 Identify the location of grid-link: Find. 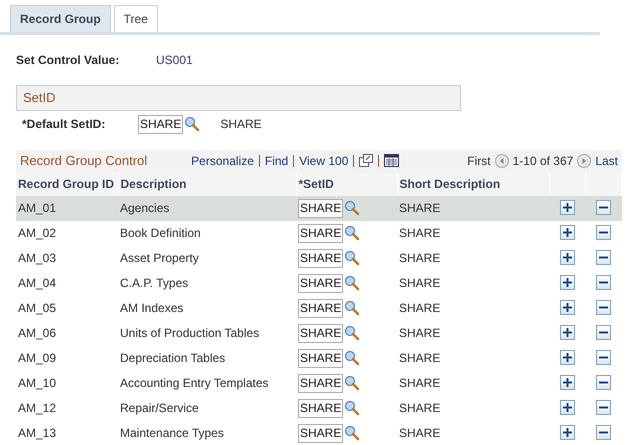
(276, 161).